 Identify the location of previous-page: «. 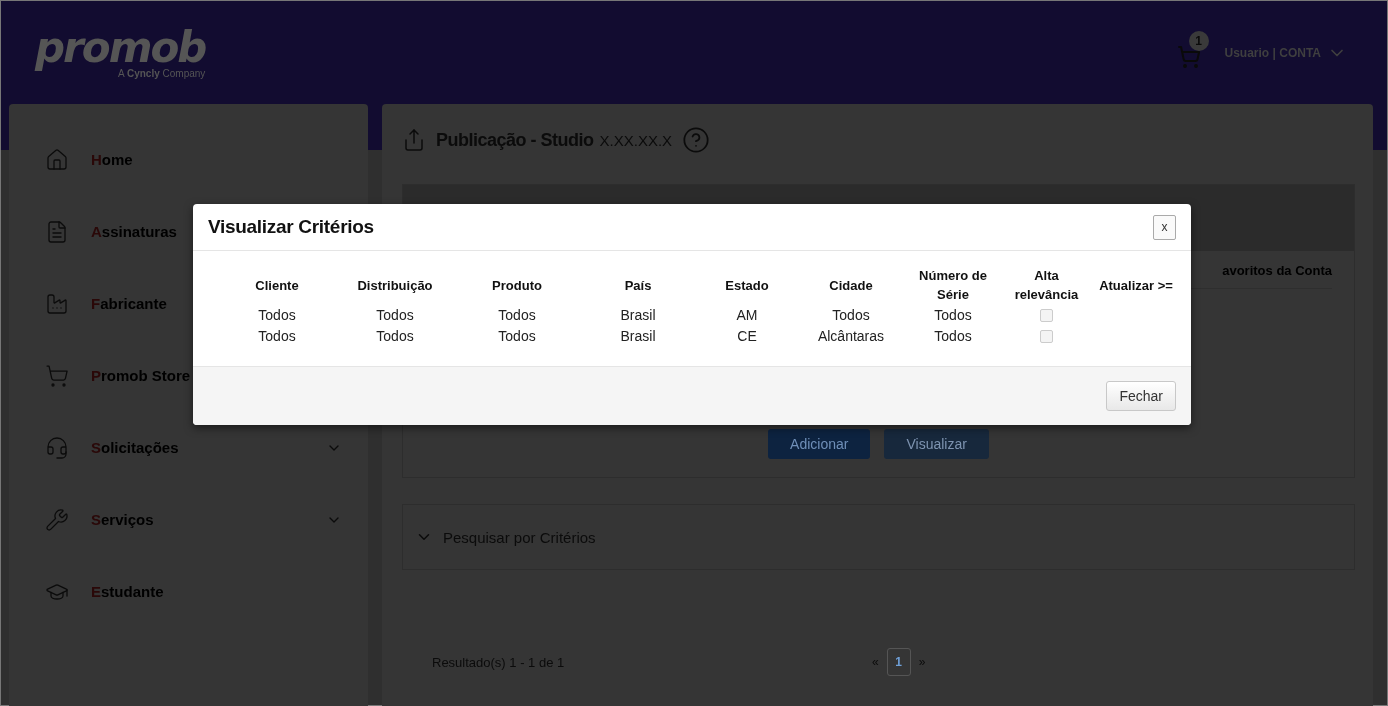
(875, 662).